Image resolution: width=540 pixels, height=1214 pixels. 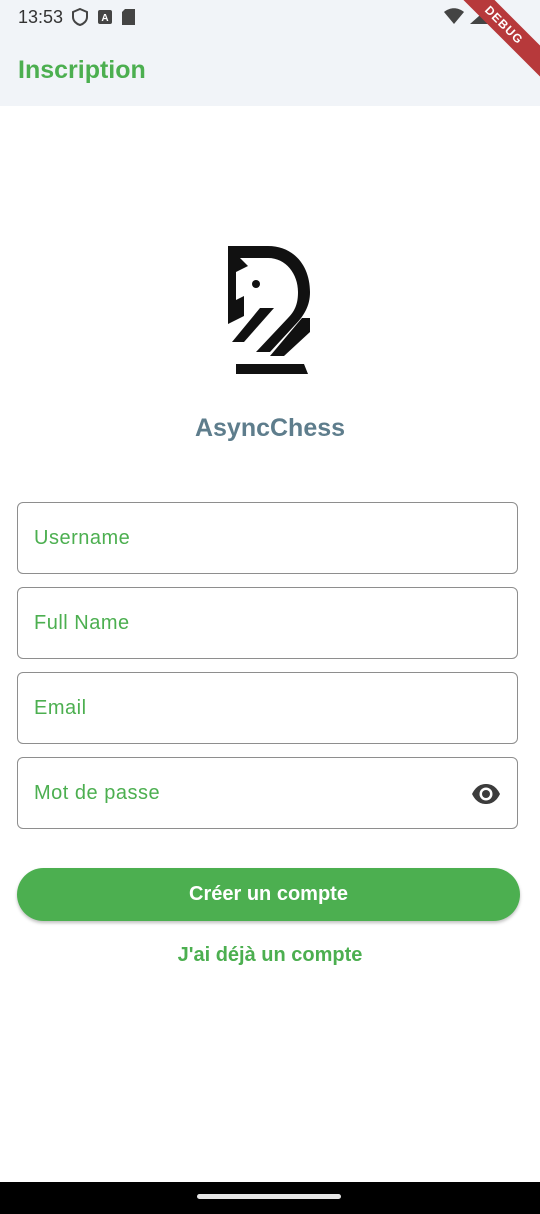 I want to click on username-field, so click(x=267, y=538).